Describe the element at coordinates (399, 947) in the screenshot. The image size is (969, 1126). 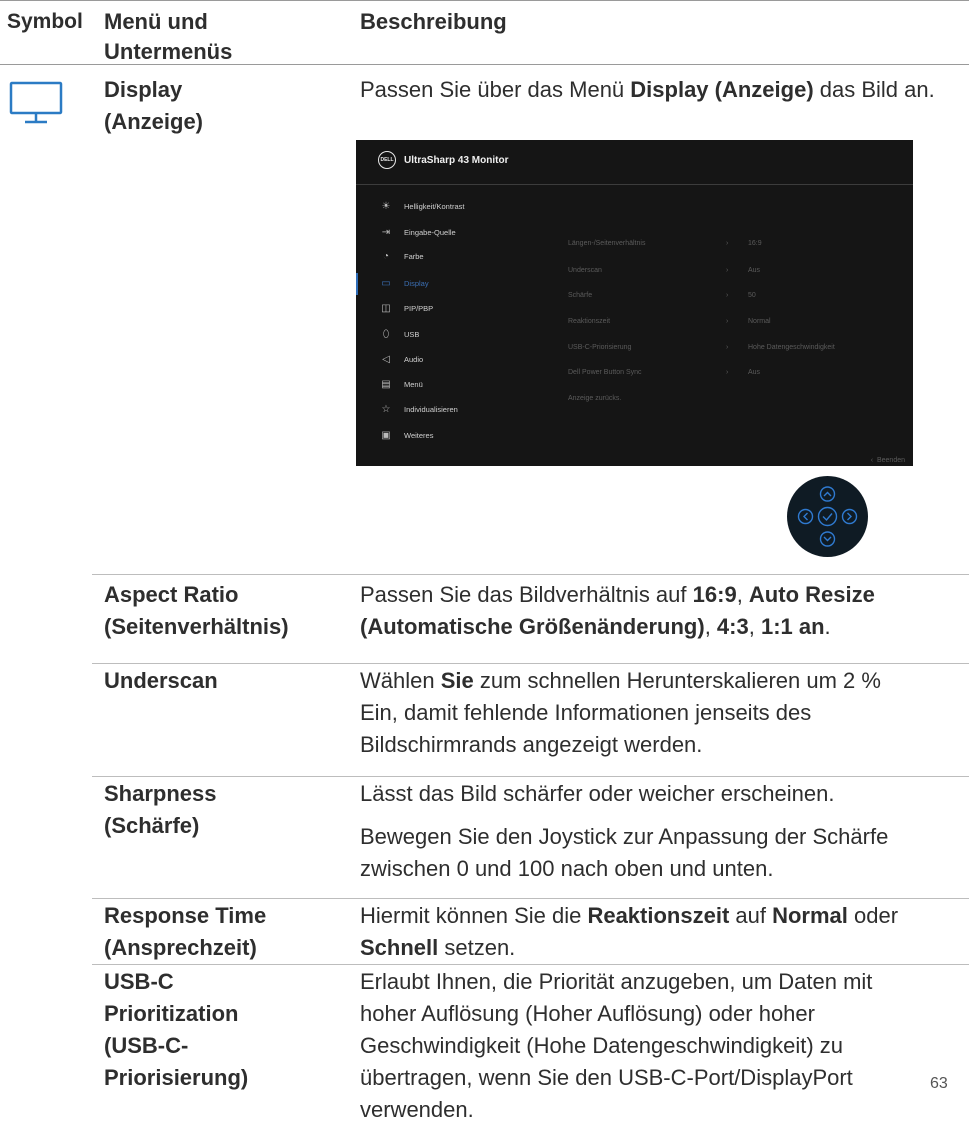
I see `desc-bold: Schnell` at that location.